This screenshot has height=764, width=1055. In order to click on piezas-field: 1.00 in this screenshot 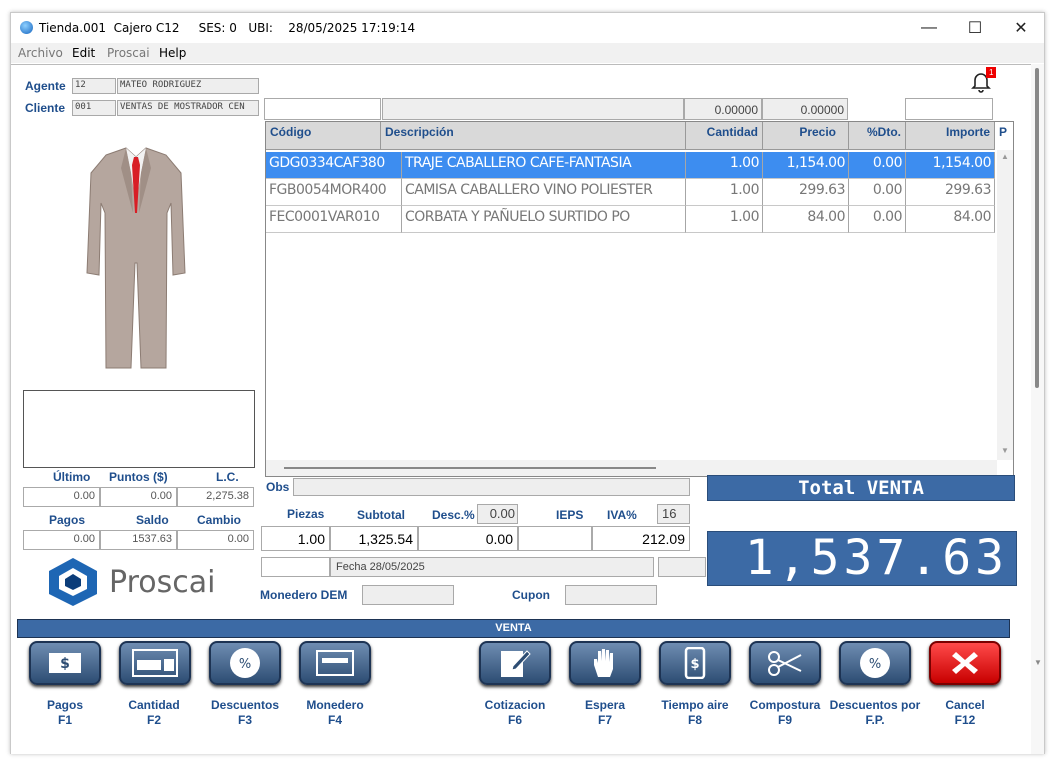, I will do `click(295, 538)`.